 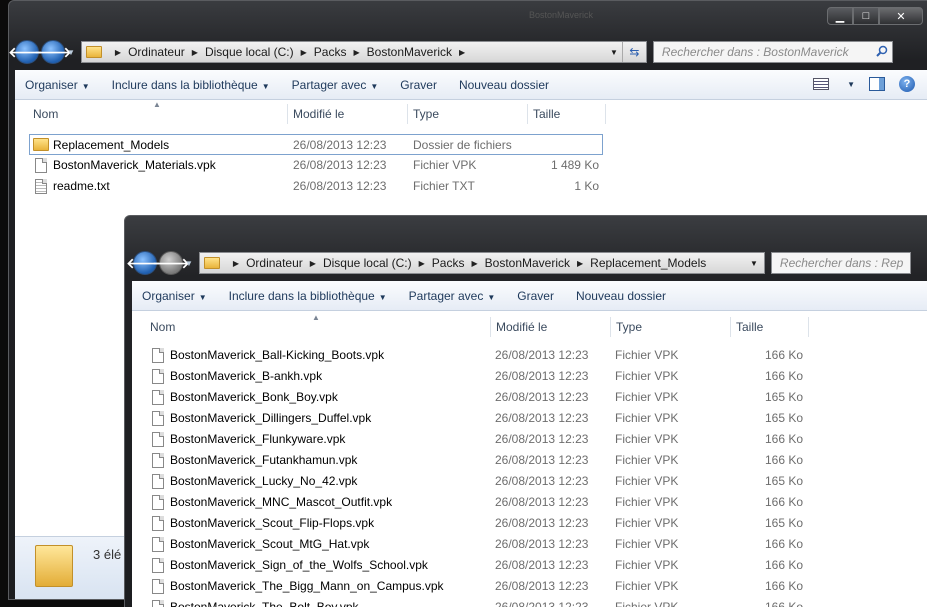 I want to click on maximize-button: □, so click(x=866, y=16).